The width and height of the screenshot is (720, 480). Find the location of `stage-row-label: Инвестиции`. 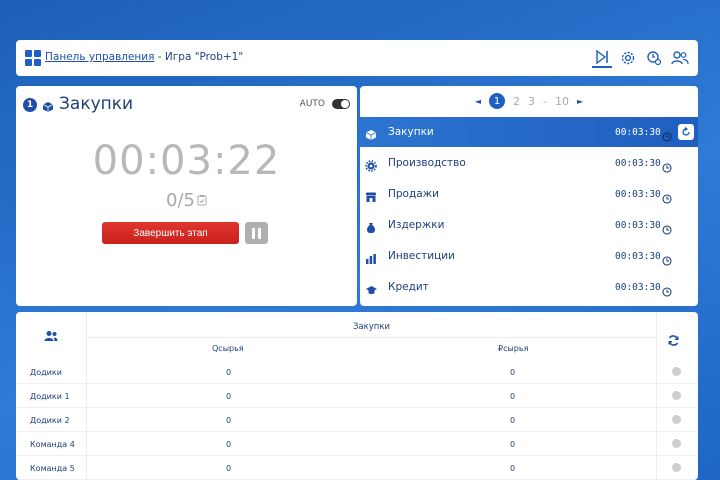

stage-row-label: Инвестиции is located at coordinates (421, 256).